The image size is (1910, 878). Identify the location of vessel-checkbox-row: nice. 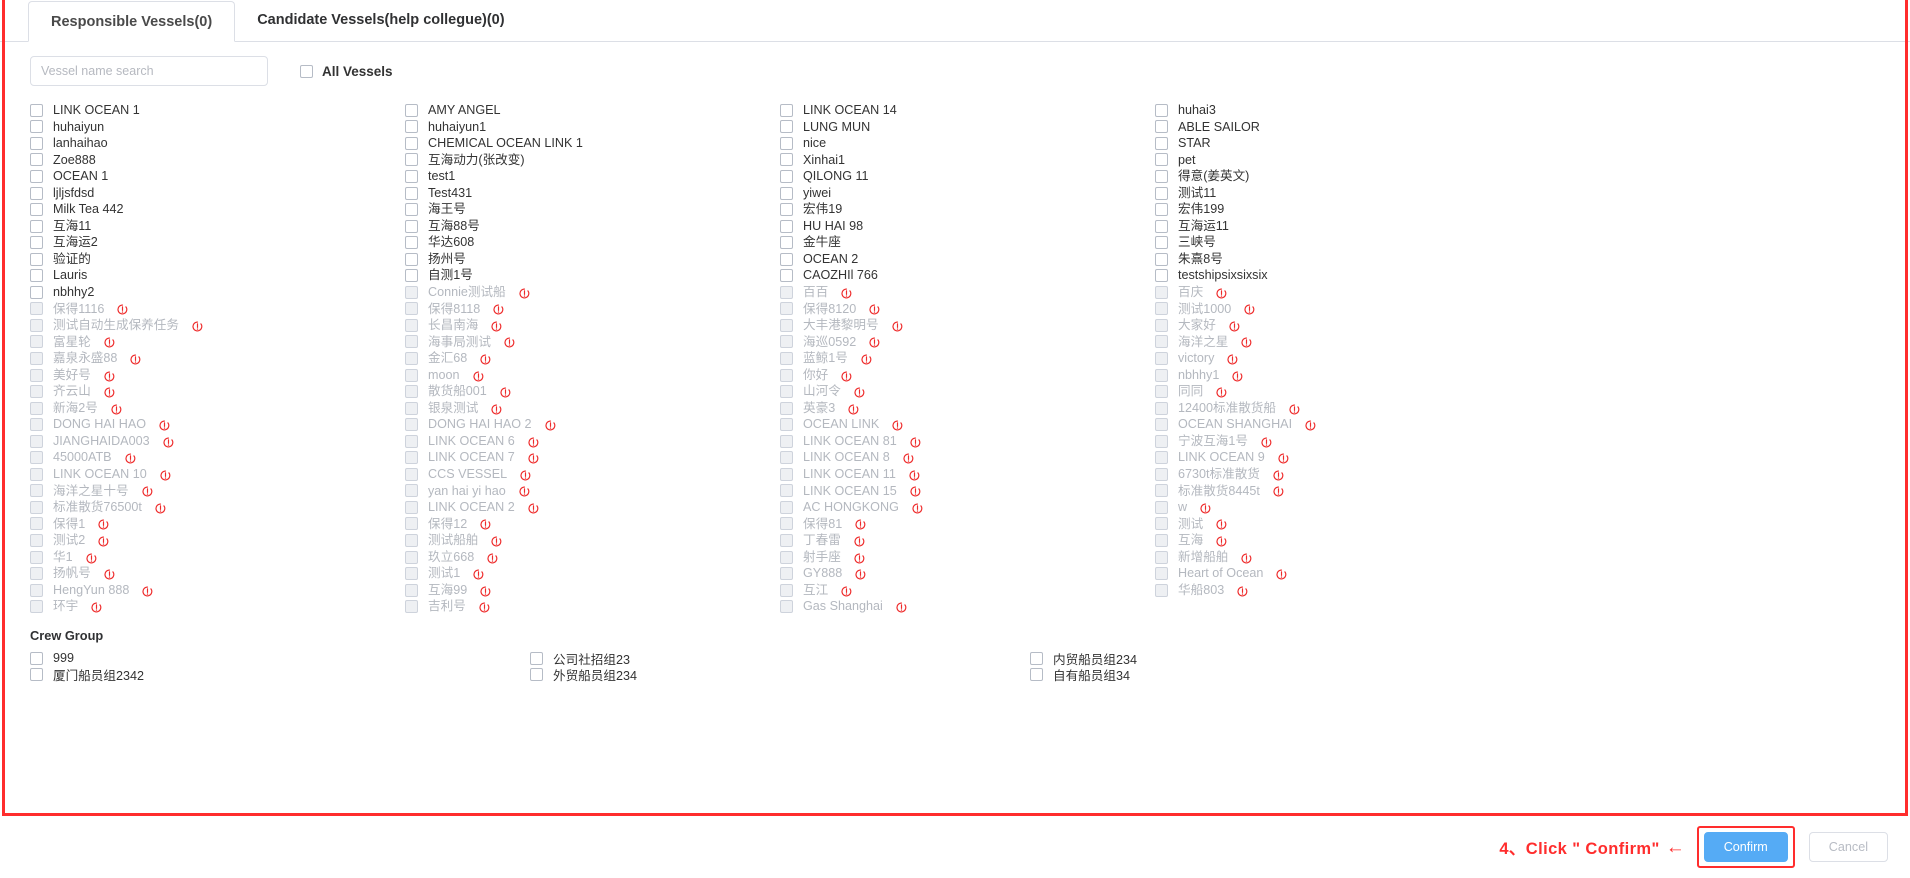
(967, 143).